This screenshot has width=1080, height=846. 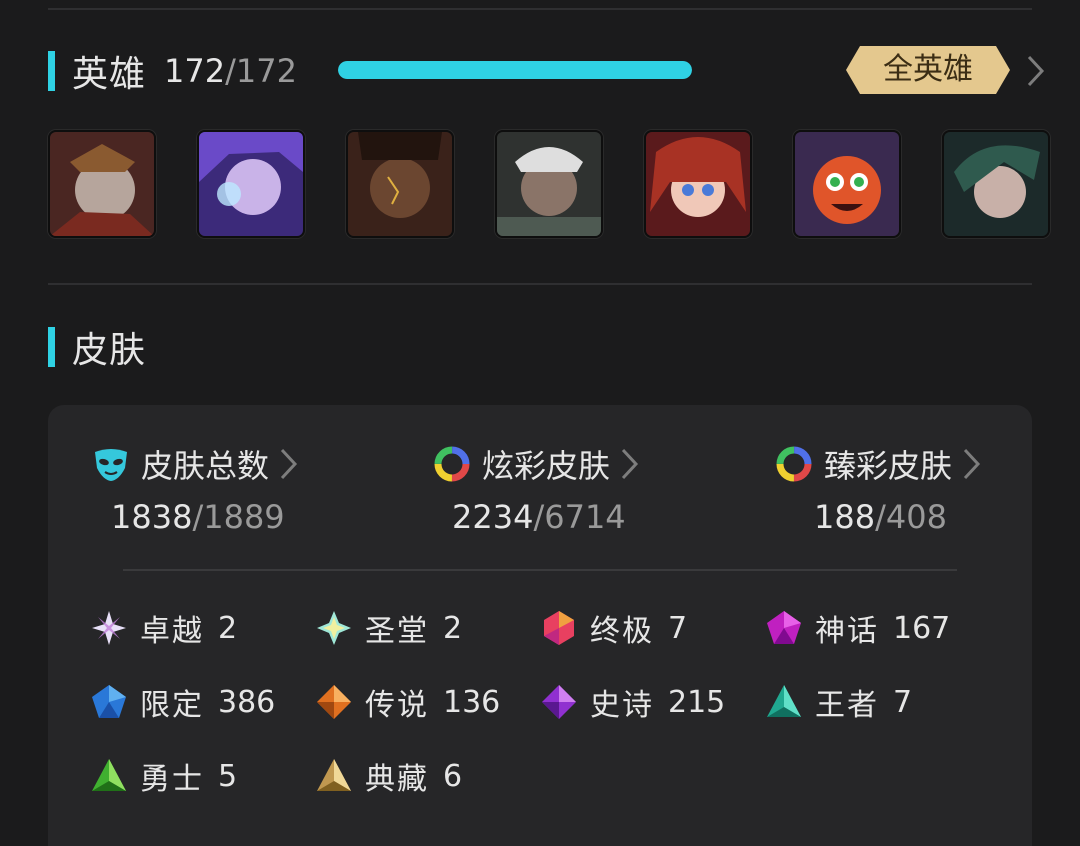 What do you see at coordinates (228, 776) in the screenshot?
I see `rarity-count: 5` at bounding box center [228, 776].